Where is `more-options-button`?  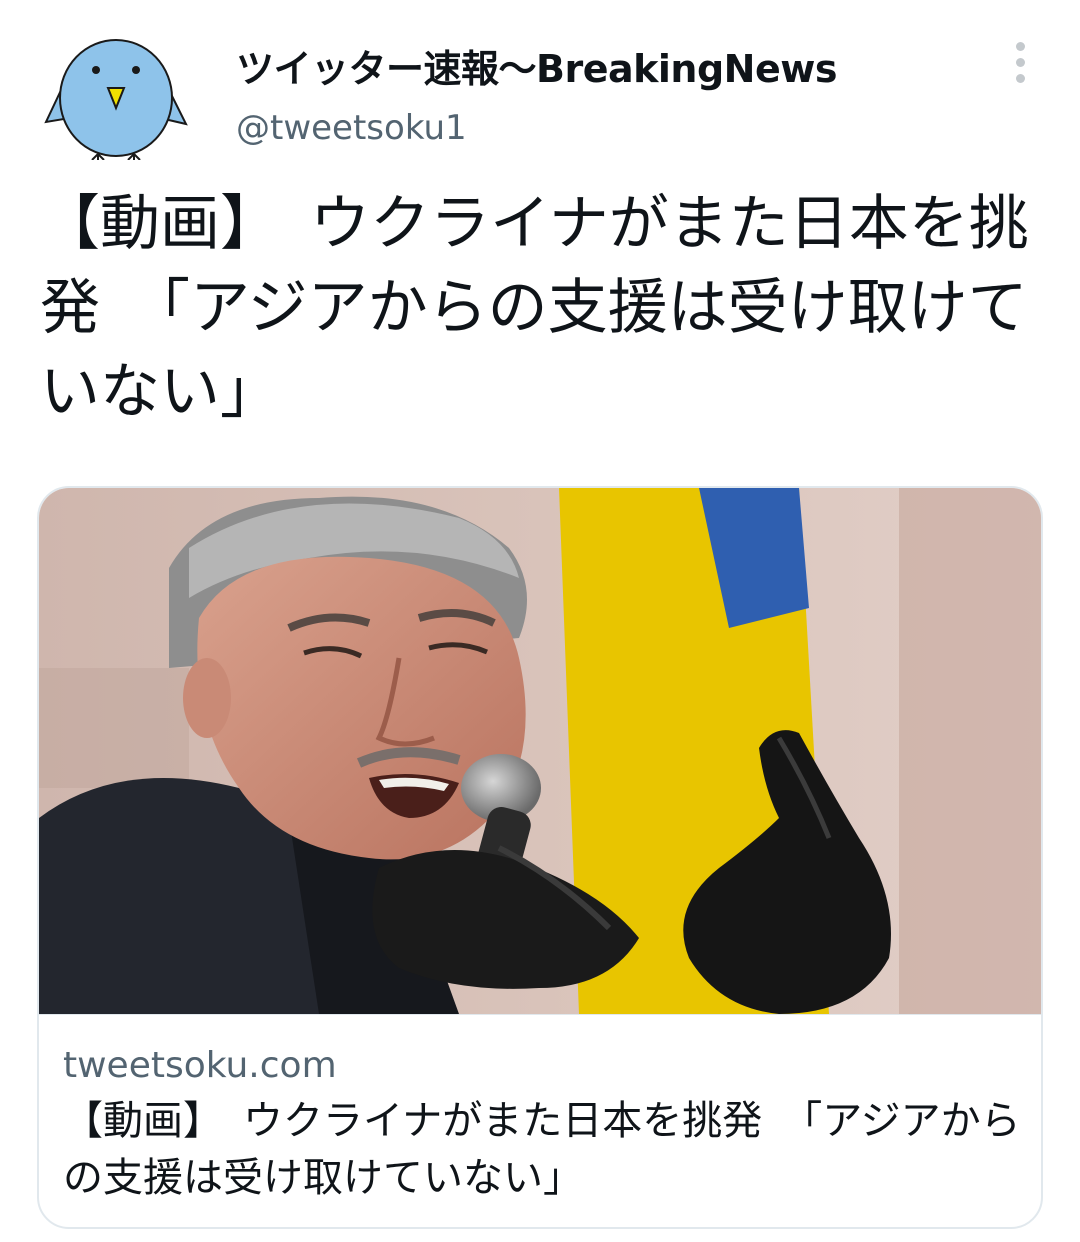 more-options-button is located at coordinates (1020, 62).